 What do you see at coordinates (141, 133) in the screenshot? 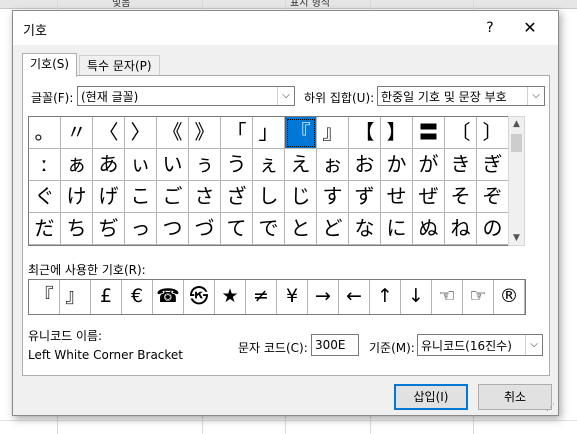
I see `symbol-cell: 〉` at bounding box center [141, 133].